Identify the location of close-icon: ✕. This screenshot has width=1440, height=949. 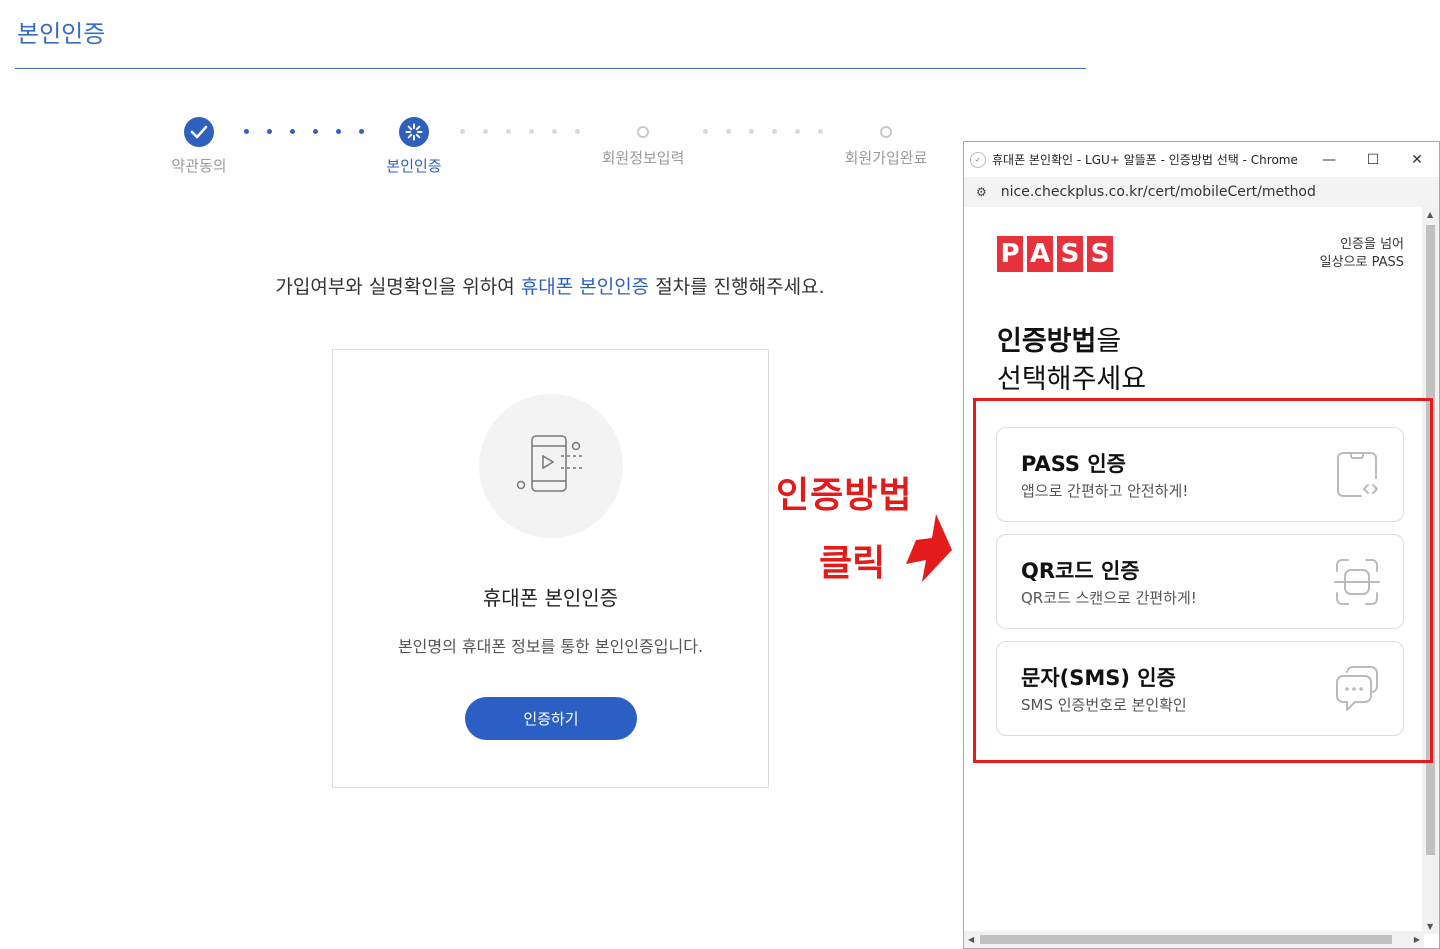
(1417, 159).